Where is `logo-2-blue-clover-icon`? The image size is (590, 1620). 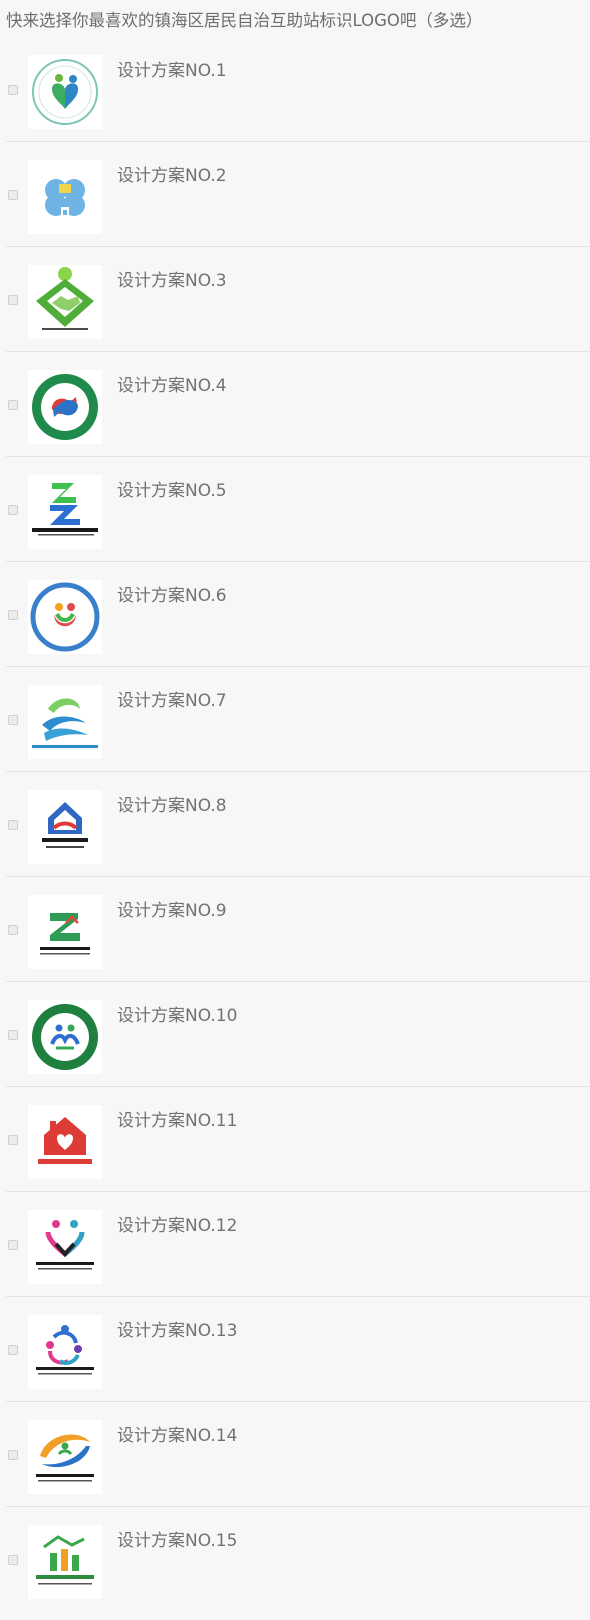 logo-2-blue-clover-icon is located at coordinates (65, 197).